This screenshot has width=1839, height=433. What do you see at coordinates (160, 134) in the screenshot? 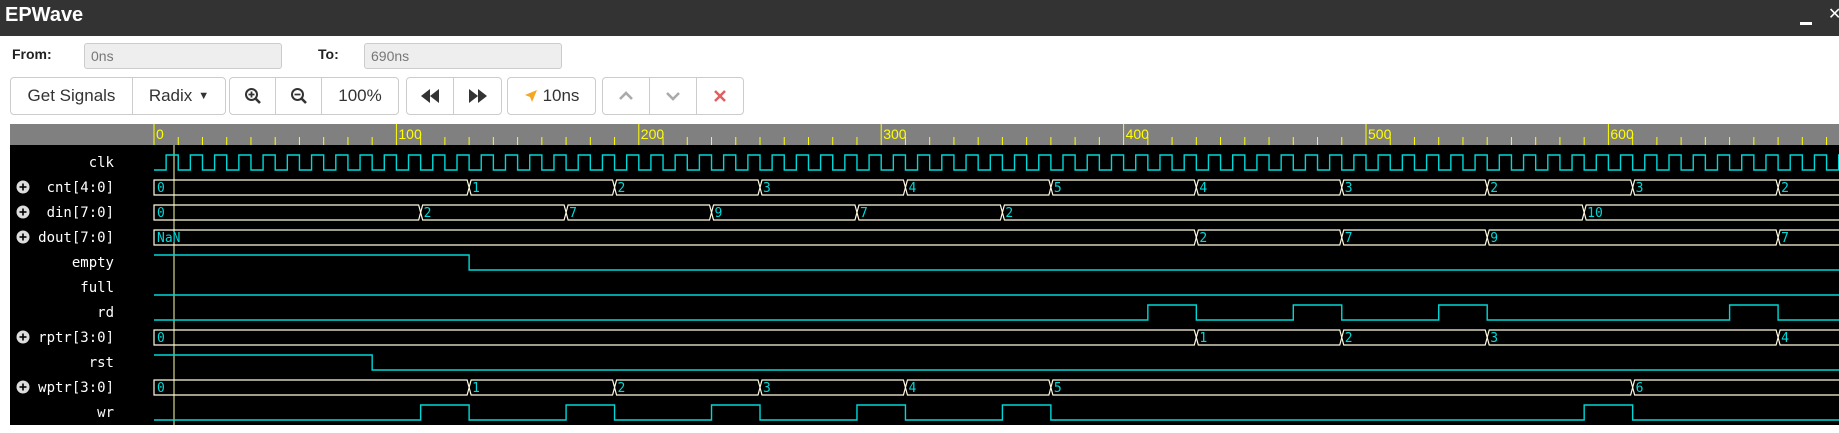
I see `ruler-tick-label: 0` at bounding box center [160, 134].